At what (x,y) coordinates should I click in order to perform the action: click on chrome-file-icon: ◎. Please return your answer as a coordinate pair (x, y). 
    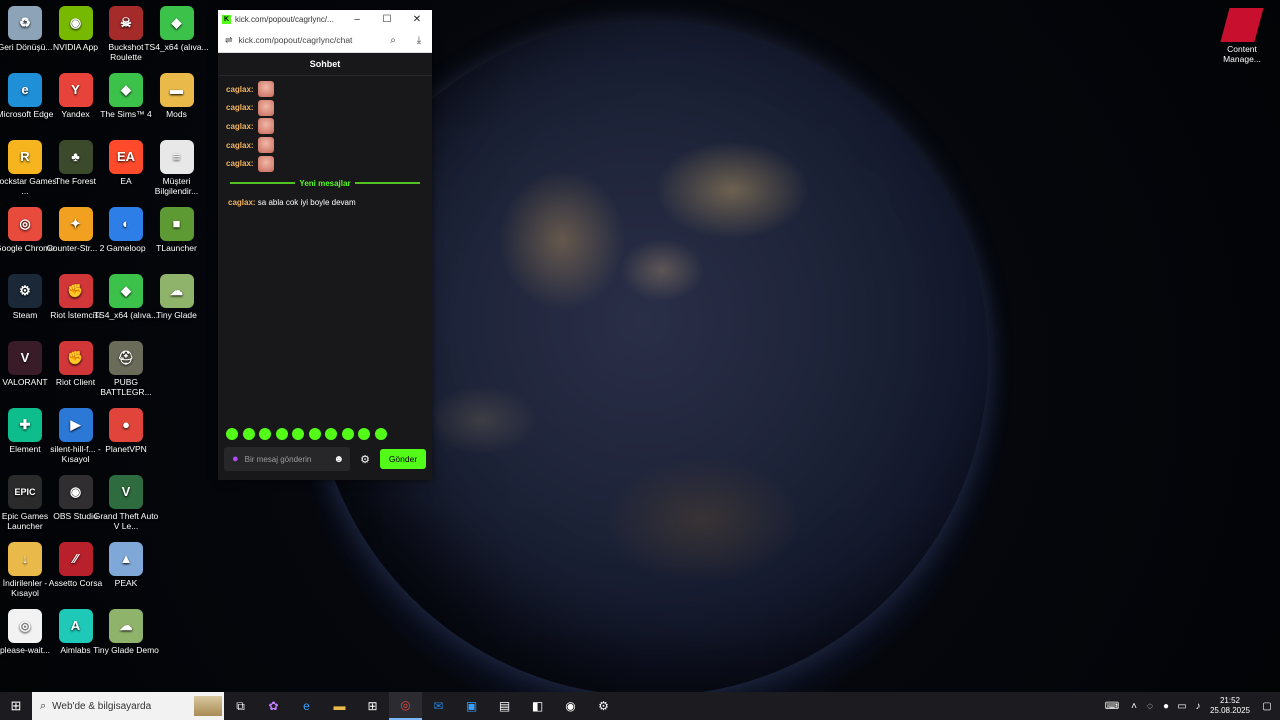
    Looking at the image, I should click on (25, 626).